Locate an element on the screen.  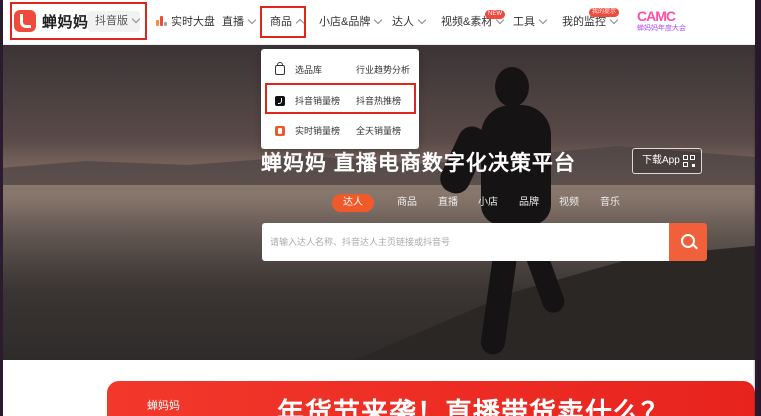
window-edge is located at coordinates (757, 208).